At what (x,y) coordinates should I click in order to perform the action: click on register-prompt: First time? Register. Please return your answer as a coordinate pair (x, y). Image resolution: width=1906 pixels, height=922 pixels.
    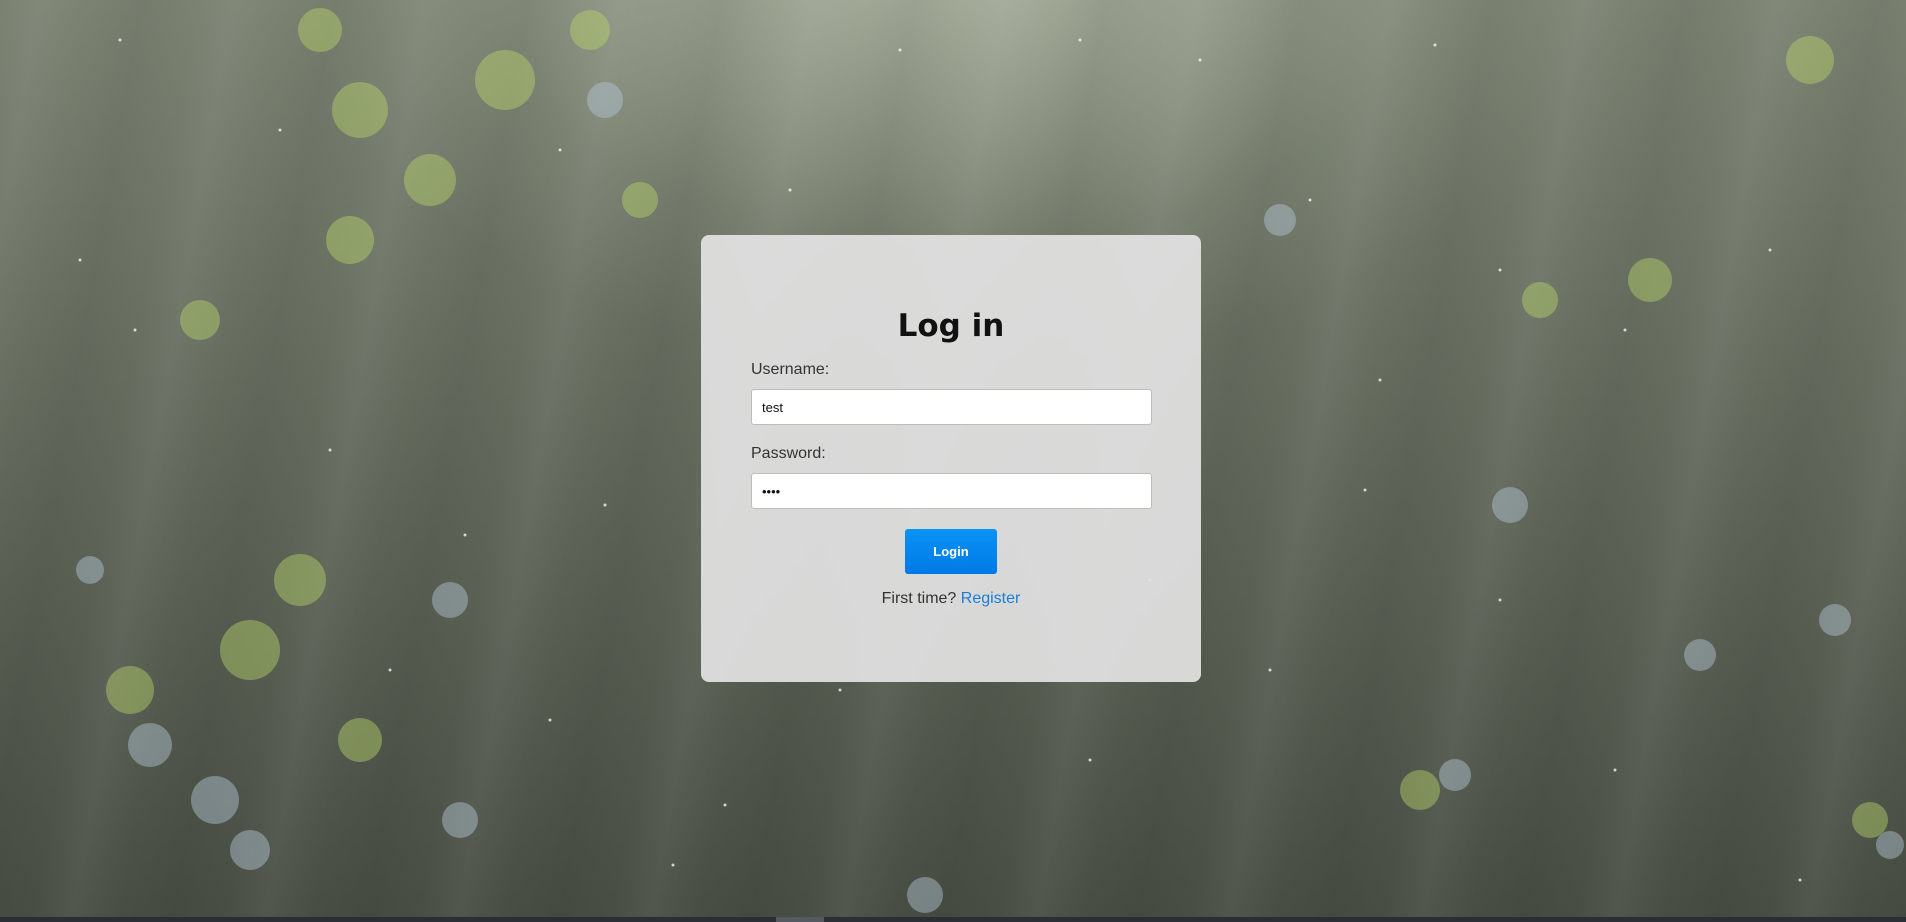
    Looking at the image, I should click on (951, 599).